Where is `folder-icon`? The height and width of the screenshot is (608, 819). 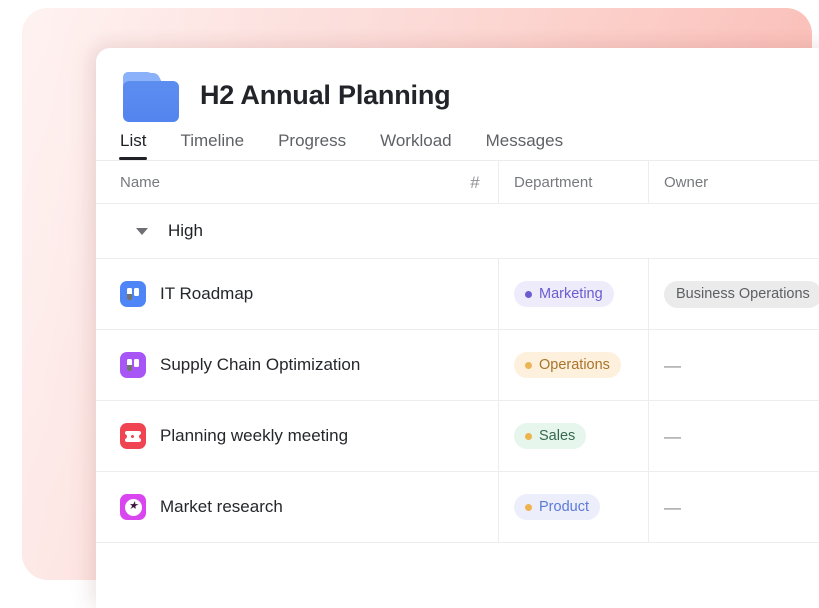 folder-icon is located at coordinates (151, 95).